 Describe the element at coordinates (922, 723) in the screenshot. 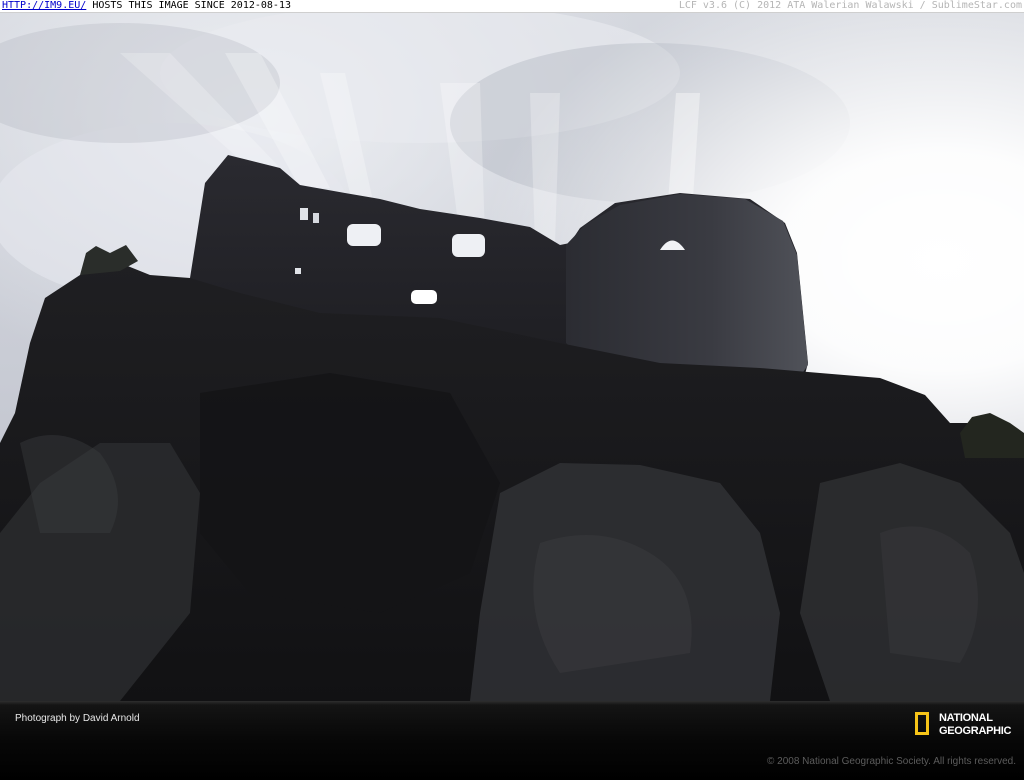

I see `yellow-border-icon` at that location.